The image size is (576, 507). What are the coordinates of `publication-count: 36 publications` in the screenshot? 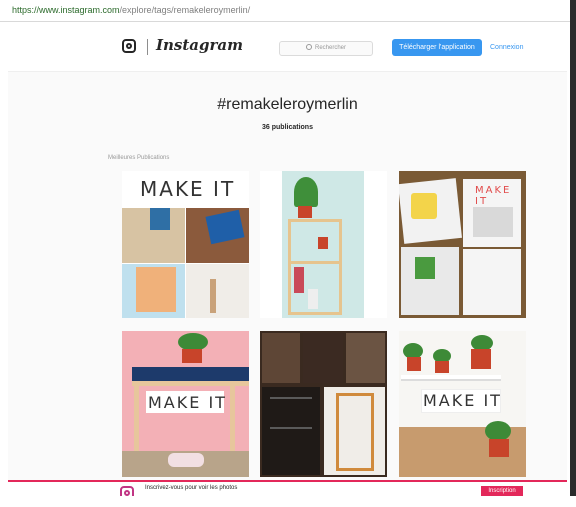 It's located at (287, 127).